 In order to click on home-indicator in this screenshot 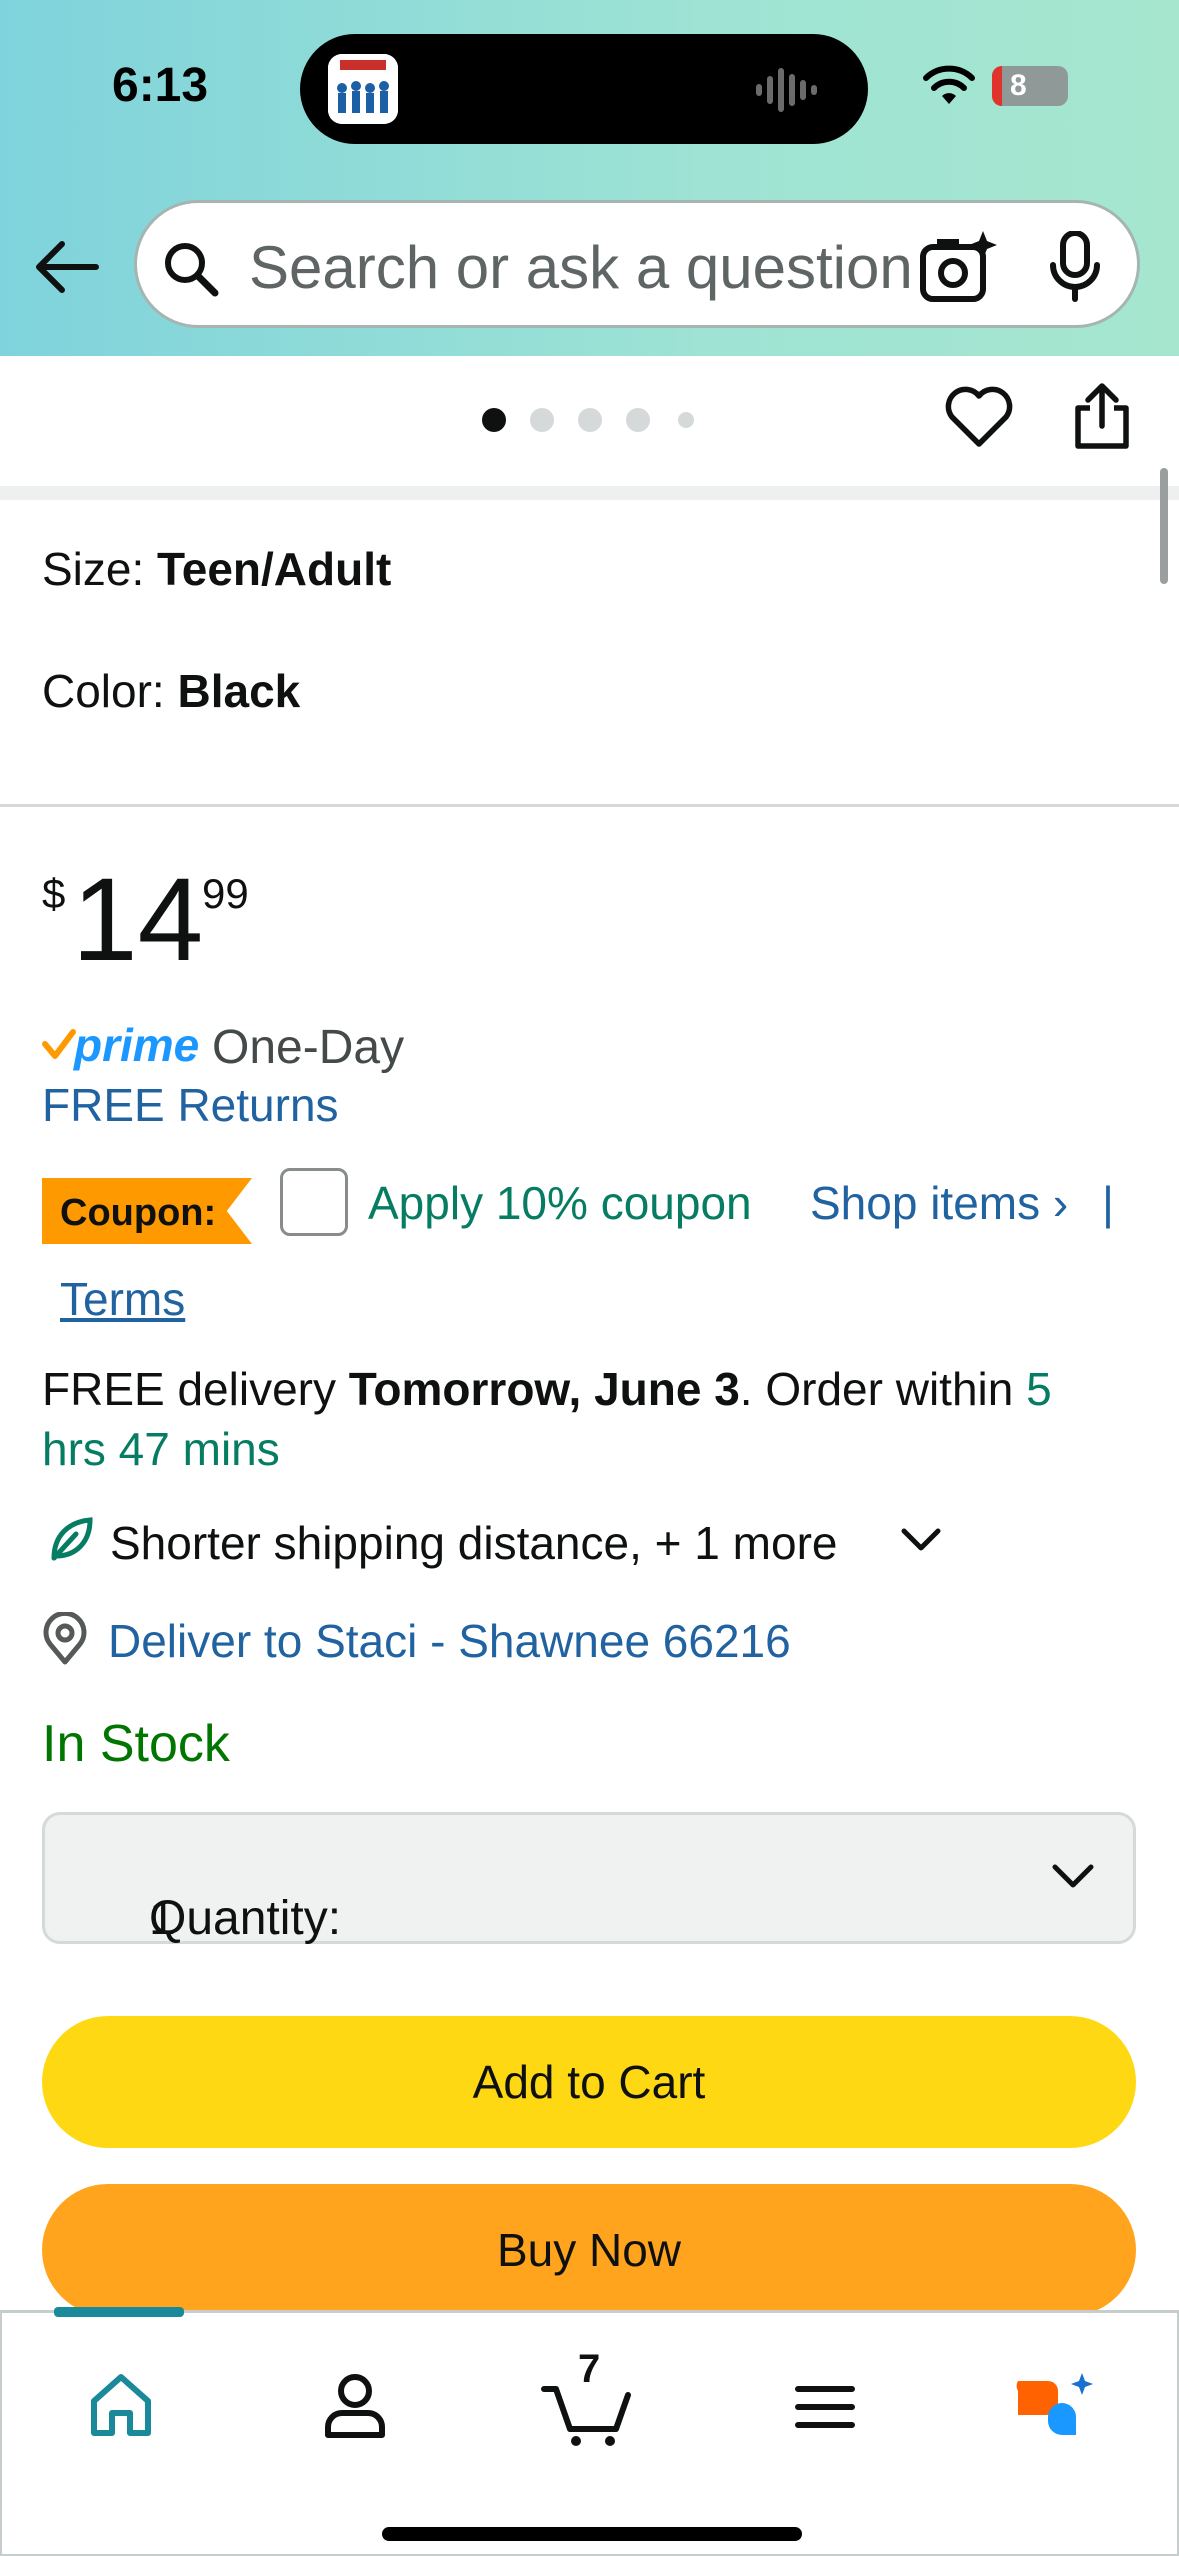, I will do `click(592, 2534)`.